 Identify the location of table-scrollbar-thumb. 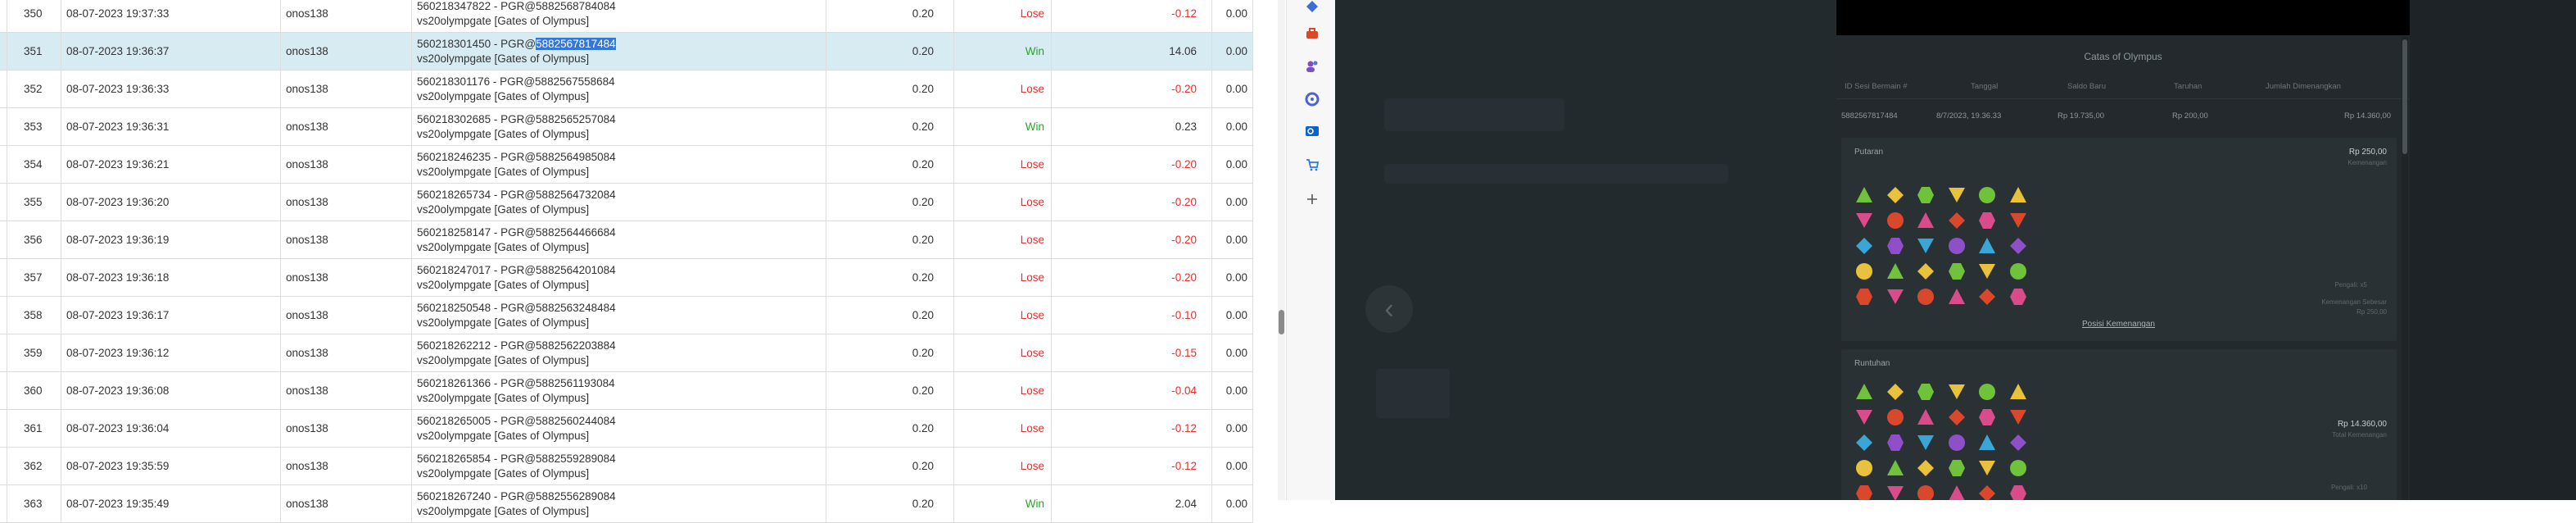
(1281, 322).